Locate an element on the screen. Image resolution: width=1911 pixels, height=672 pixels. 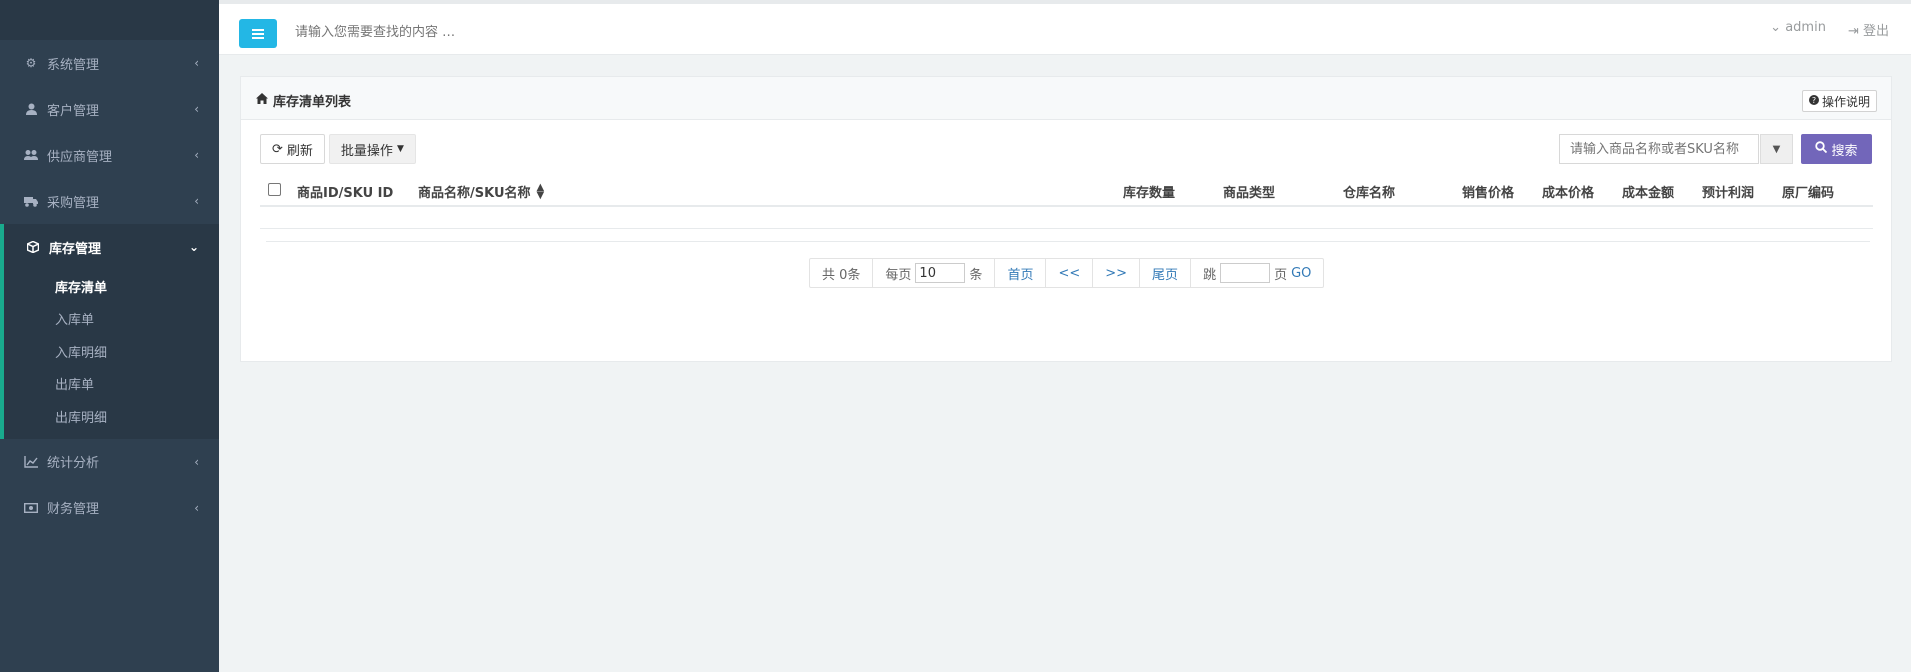
sidebar-item-inventory: 库存管理 ⌄ is located at coordinates (111, 247).